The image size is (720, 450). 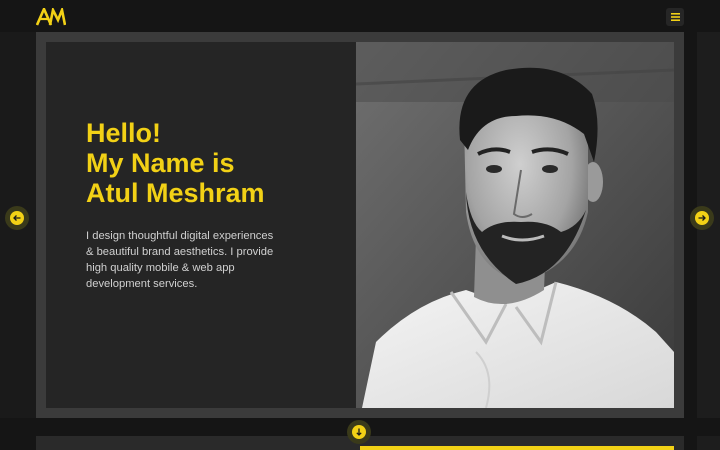 I want to click on top-bar, so click(x=360, y=16).